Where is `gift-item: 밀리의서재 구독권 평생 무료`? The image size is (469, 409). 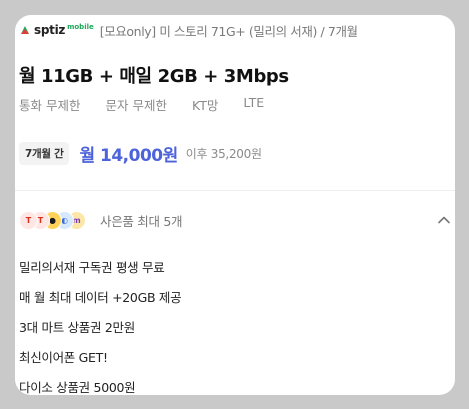 gift-item: 밀리의서재 구독권 평생 무료 is located at coordinates (92, 267).